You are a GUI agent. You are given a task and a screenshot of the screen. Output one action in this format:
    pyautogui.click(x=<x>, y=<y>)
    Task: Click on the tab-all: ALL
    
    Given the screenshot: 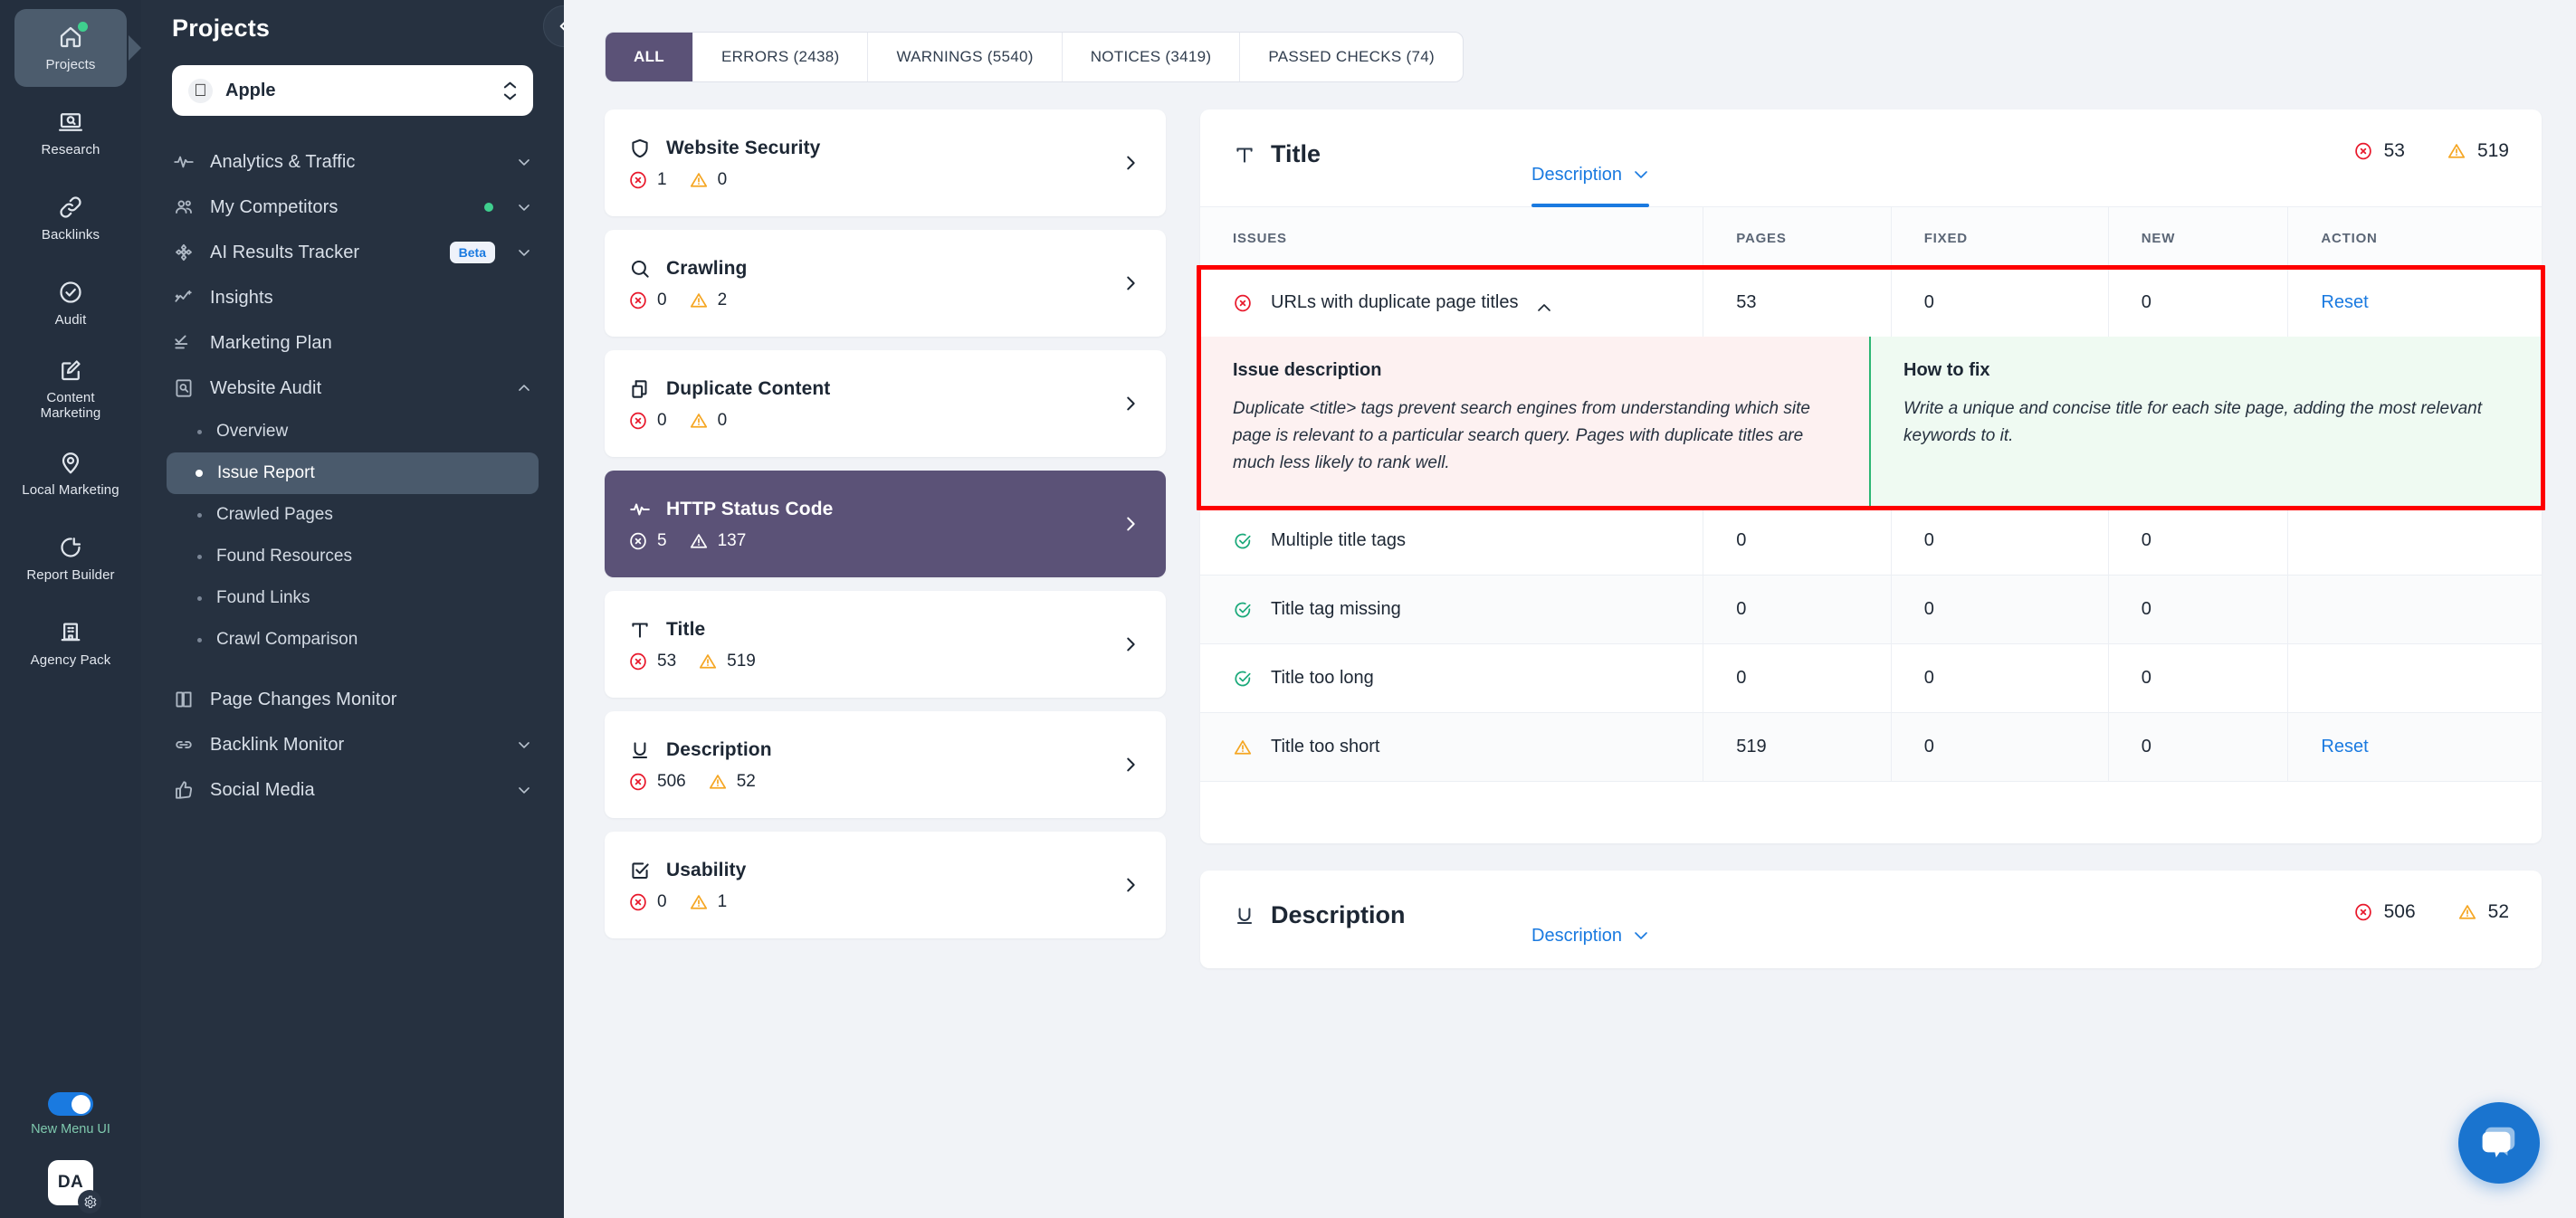 What is the action you would take?
    pyautogui.click(x=649, y=57)
    